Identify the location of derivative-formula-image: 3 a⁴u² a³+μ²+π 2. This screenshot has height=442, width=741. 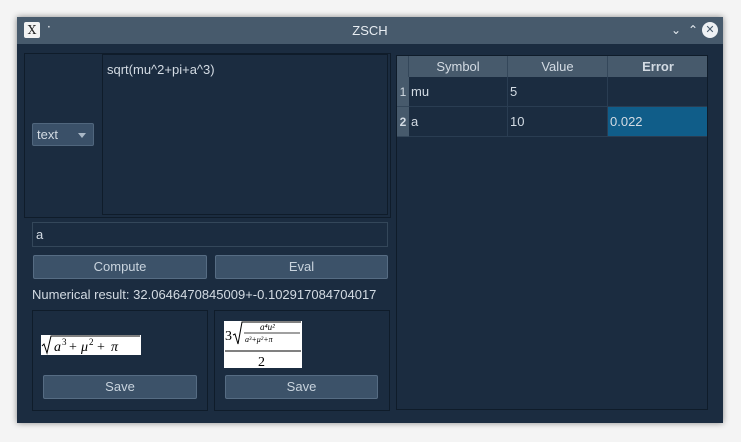
(263, 345).